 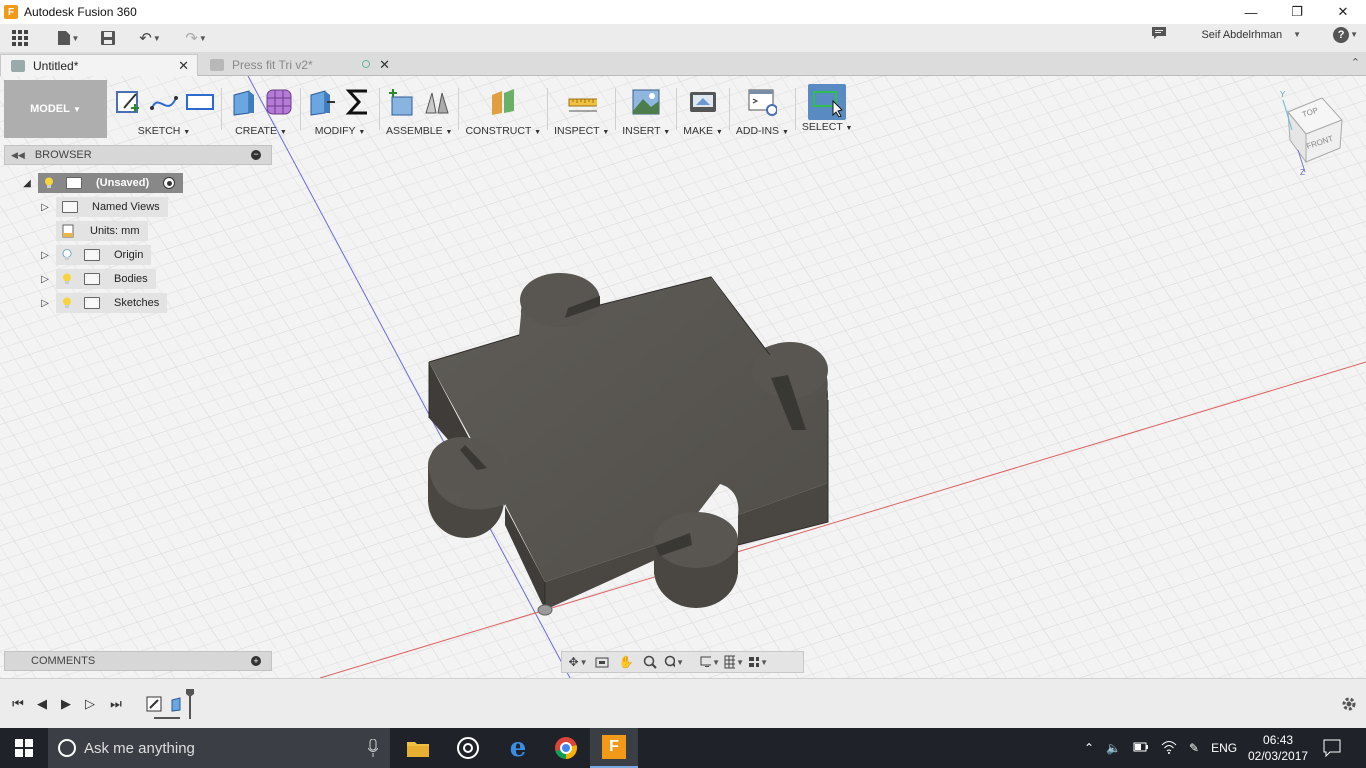 What do you see at coordinates (827, 102) in the screenshot?
I see `select-tool-icon` at bounding box center [827, 102].